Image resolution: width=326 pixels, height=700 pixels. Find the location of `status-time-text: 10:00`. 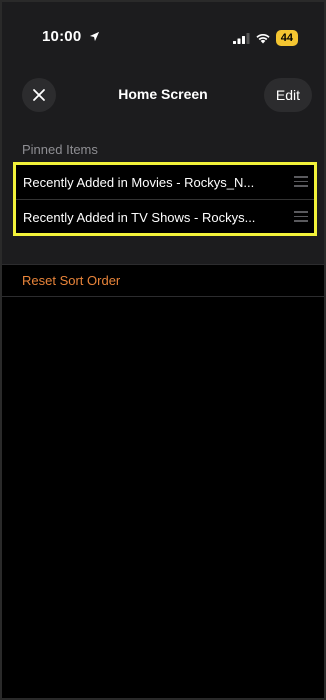

status-time-text: 10:00 is located at coordinates (62, 36).